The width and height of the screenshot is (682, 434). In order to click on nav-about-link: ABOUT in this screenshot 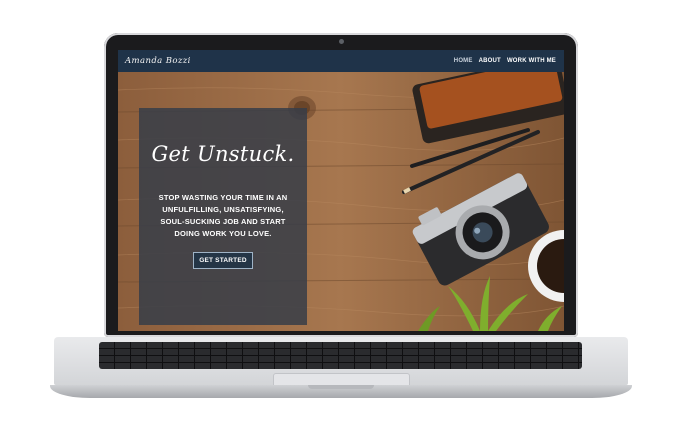, I will do `click(490, 61)`.